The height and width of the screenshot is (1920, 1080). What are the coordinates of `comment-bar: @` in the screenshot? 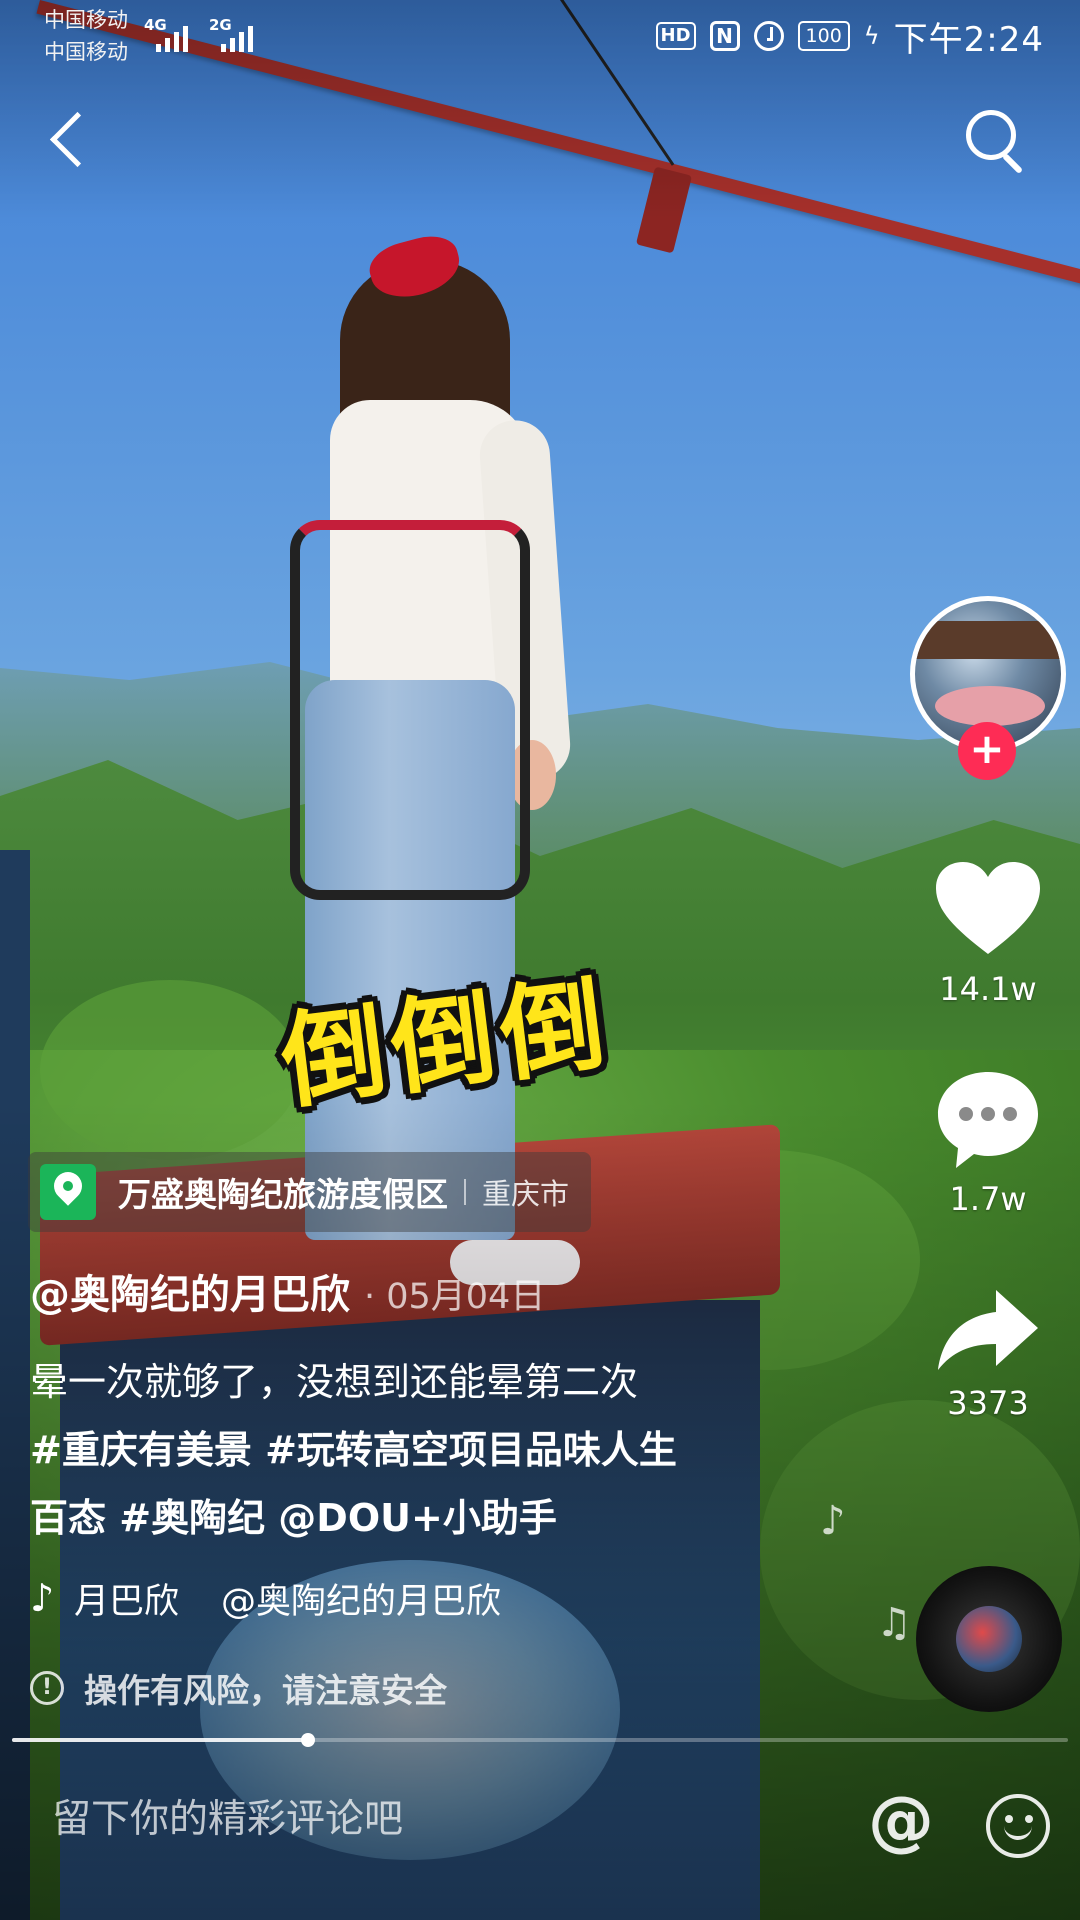 It's located at (540, 1831).